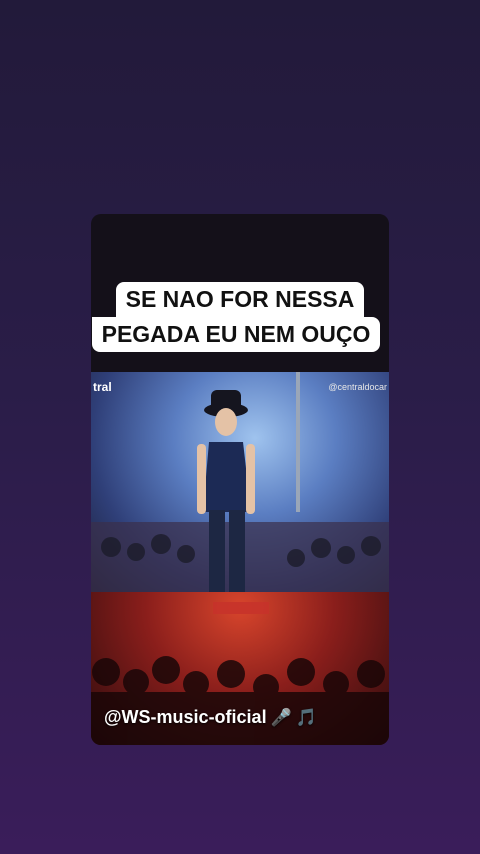  I want to click on caption-line-2: PEGADA EU NEM OUÇO, so click(236, 334).